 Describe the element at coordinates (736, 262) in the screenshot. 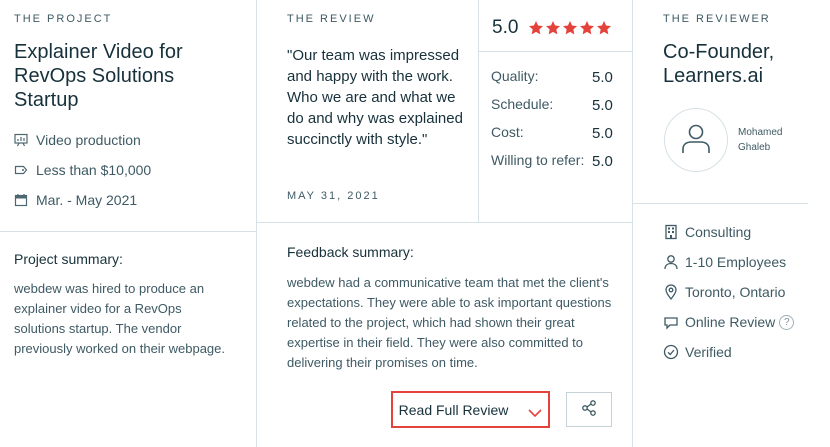

I see `reviewer-employees: 1-10 Employees` at that location.